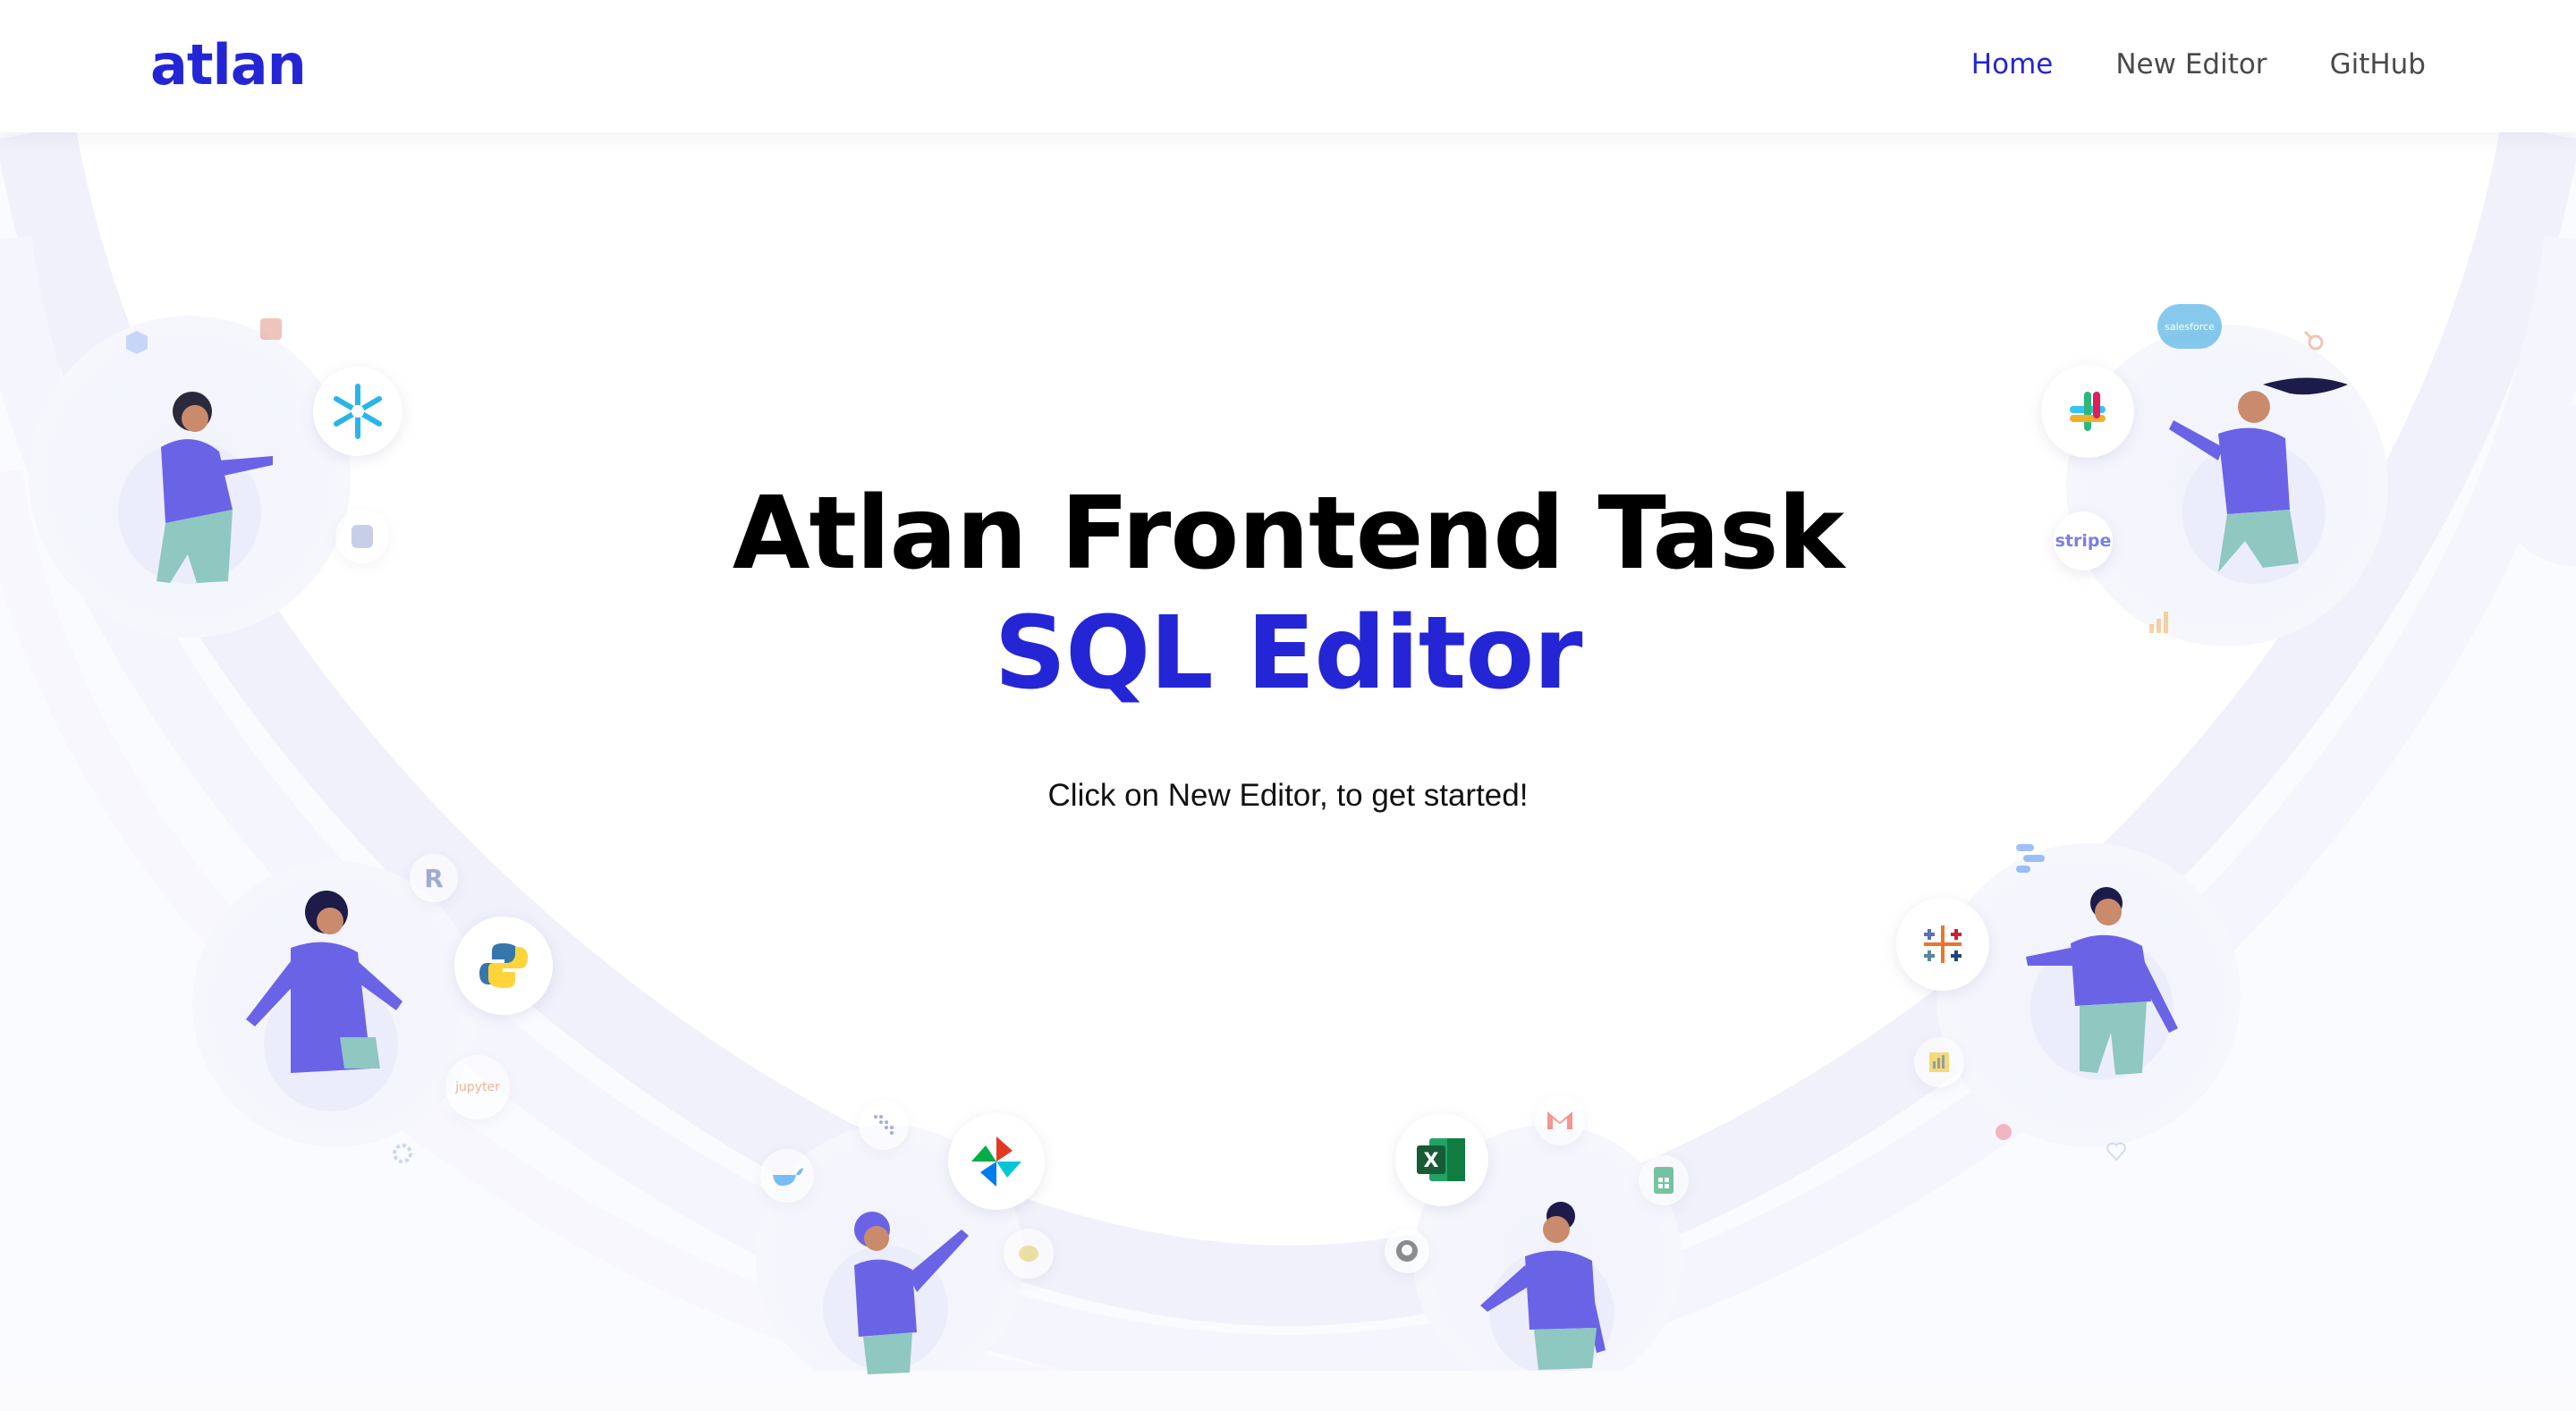 The height and width of the screenshot is (1411, 2576). What do you see at coordinates (2191, 64) in the screenshot?
I see `nav-new-editor-link: New Editor` at bounding box center [2191, 64].